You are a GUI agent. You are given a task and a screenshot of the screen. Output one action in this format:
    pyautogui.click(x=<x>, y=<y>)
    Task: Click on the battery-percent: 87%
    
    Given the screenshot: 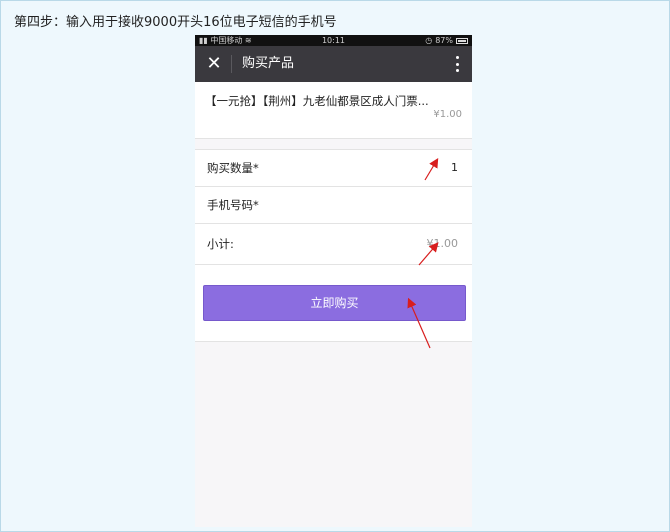 What is the action you would take?
    pyautogui.click(x=444, y=40)
    